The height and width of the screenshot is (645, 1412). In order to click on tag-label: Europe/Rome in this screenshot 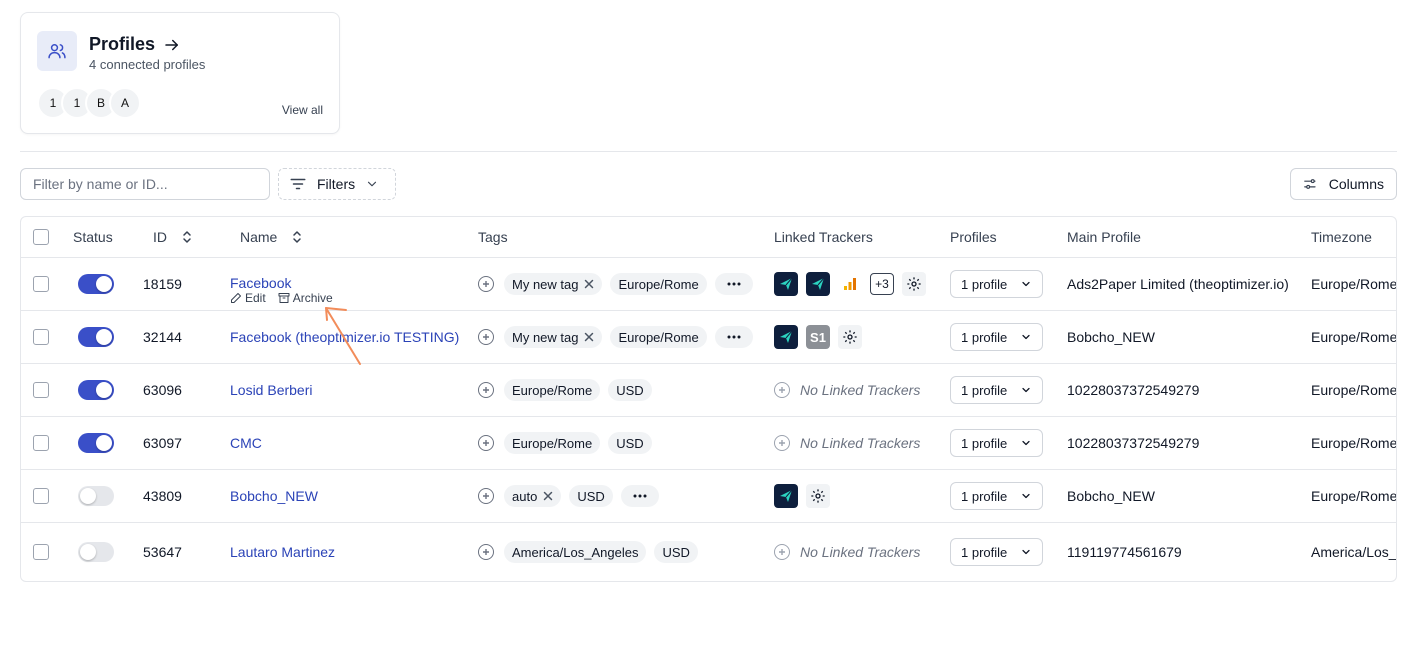, I will do `click(658, 337)`.